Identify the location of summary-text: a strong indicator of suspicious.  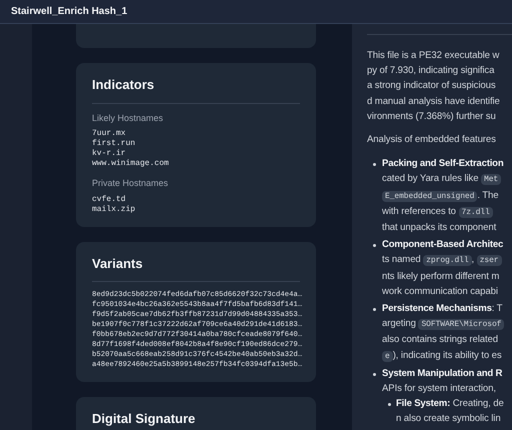
(431, 86).